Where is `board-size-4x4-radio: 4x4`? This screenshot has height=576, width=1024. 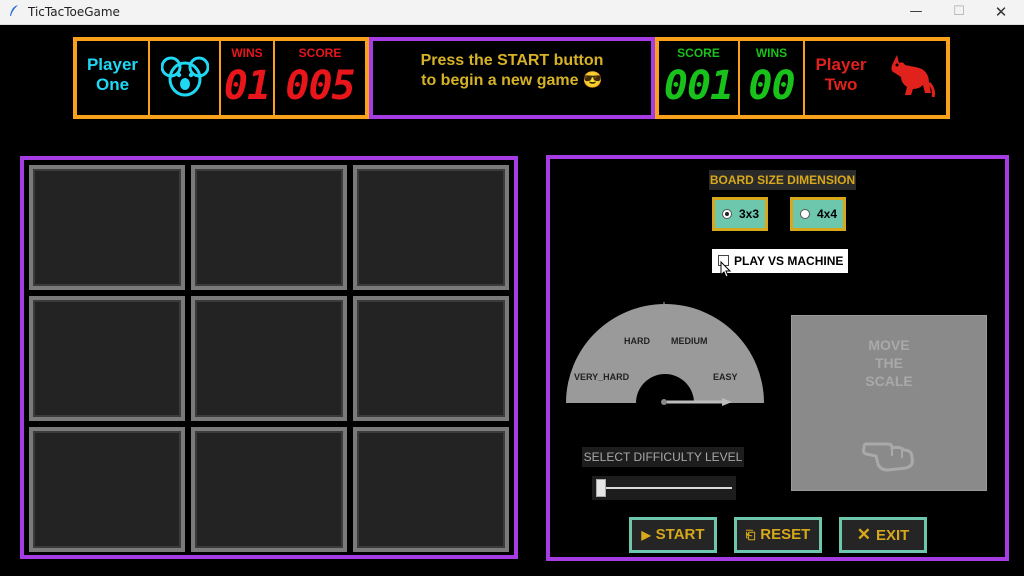
board-size-4x4-radio: 4x4 is located at coordinates (818, 214).